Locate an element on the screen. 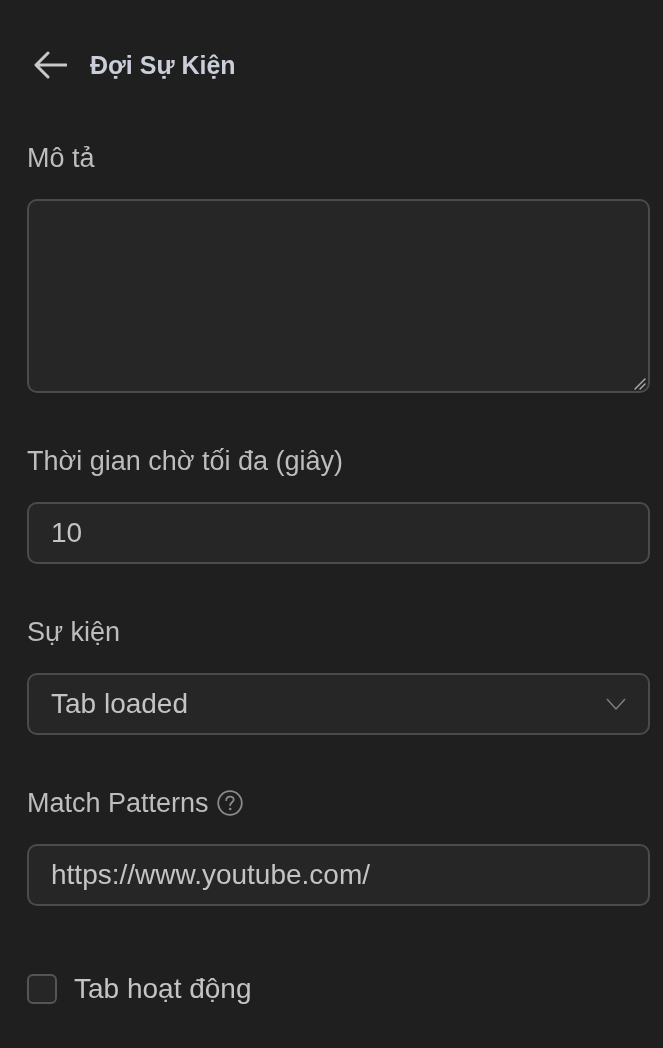 This screenshot has height=1048, width=663. page-title: Đợi Sự Kiện is located at coordinates (163, 65).